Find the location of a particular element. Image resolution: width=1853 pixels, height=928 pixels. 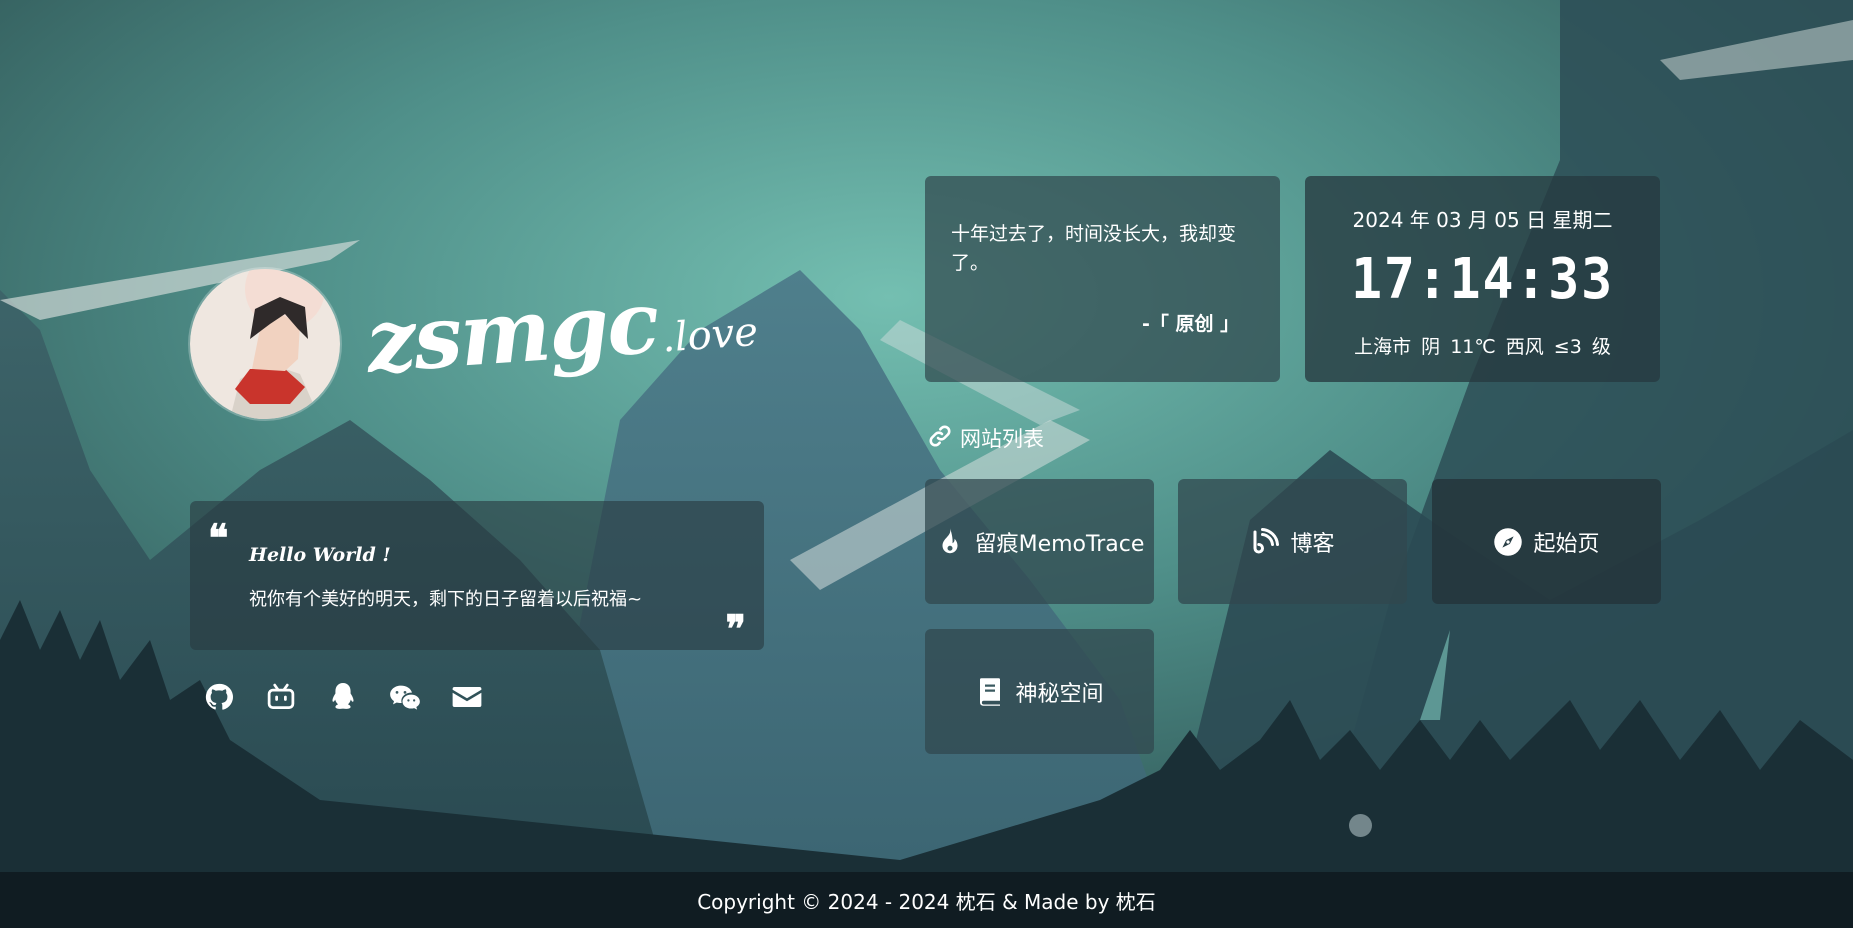

quote-text: 十年过去了，时间没长大，我却变了。 is located at coordinates (1094, 248).